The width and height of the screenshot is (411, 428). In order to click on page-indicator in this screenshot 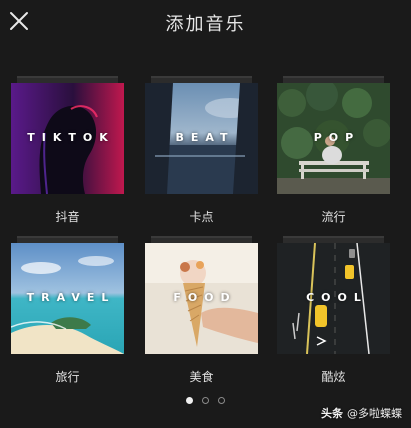, I will do `click(205, 400)`.